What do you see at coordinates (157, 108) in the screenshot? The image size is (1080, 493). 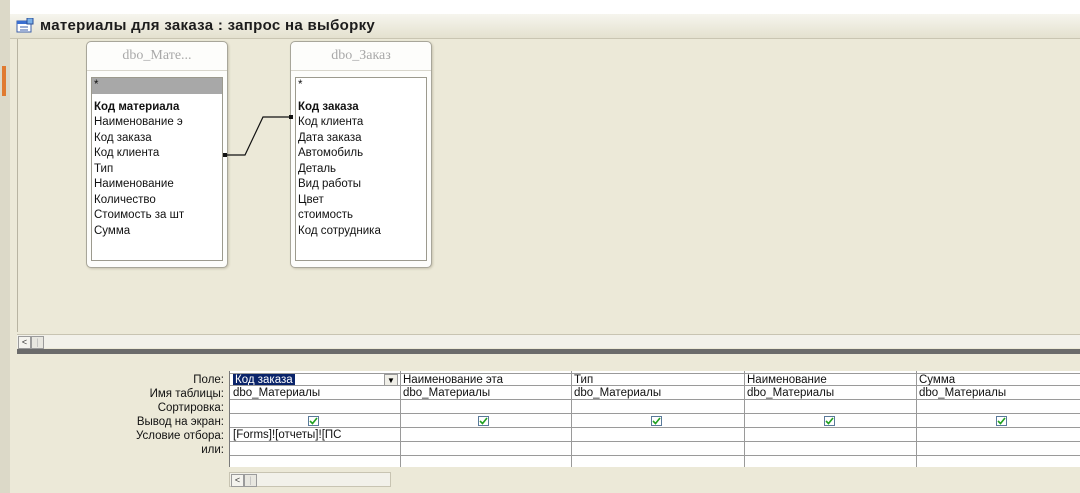 I see `field-item: Код материала` at bounding box center [157, 108].